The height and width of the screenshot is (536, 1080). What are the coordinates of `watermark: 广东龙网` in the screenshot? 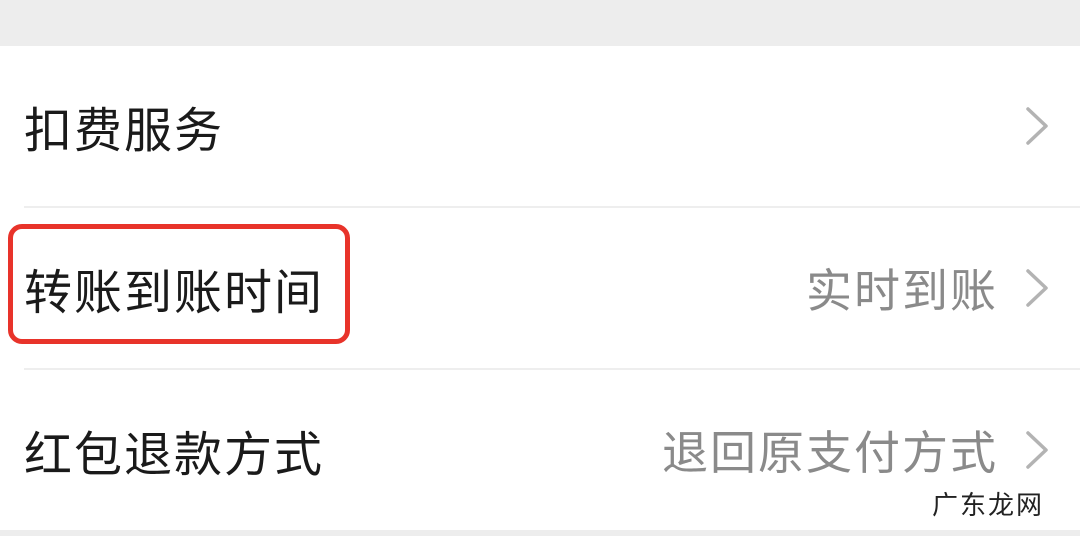 It's located at (987, 506).